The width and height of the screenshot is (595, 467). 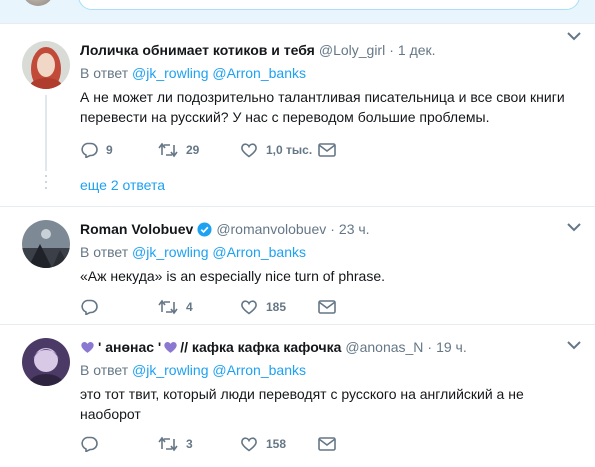 What do you see at coordinates (119, 150) in the screenshot?
I see `reply-button: 9` at bounding box center [119, 150].